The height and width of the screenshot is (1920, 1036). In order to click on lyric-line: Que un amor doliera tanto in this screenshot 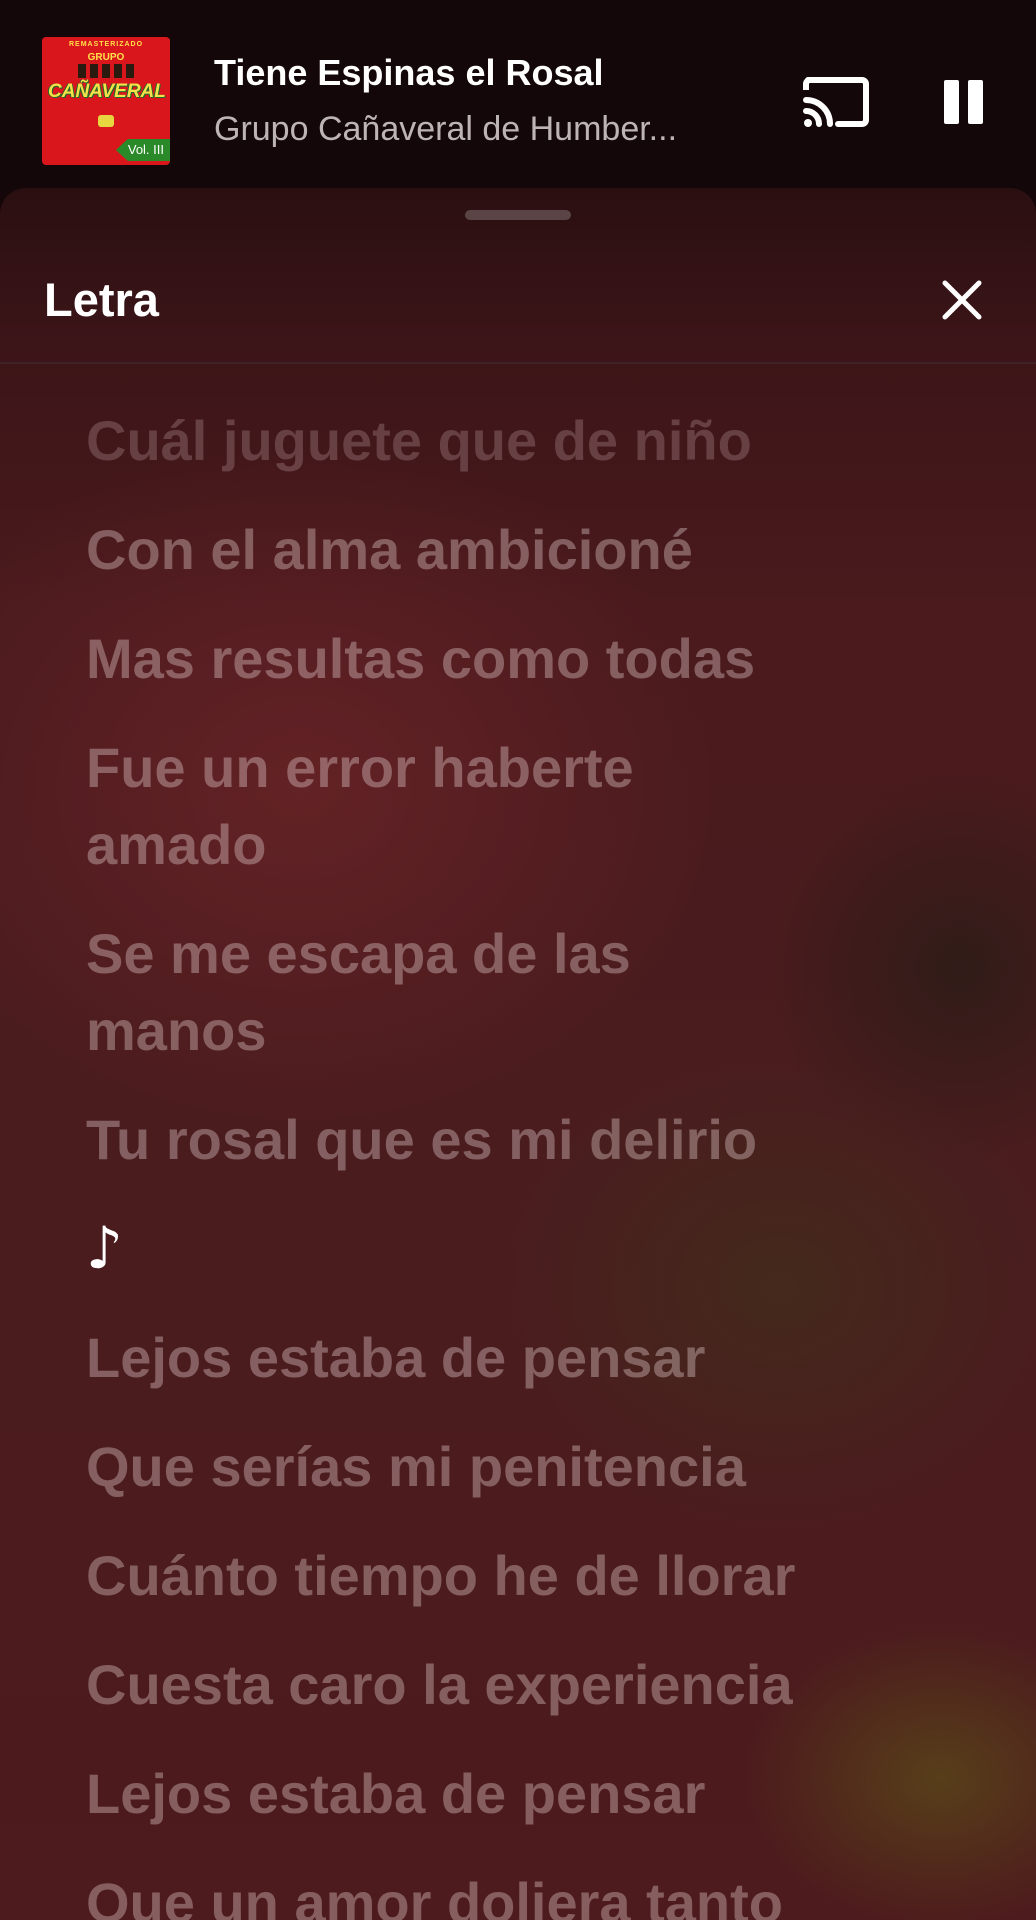, I will do `click(496, 1892)`.